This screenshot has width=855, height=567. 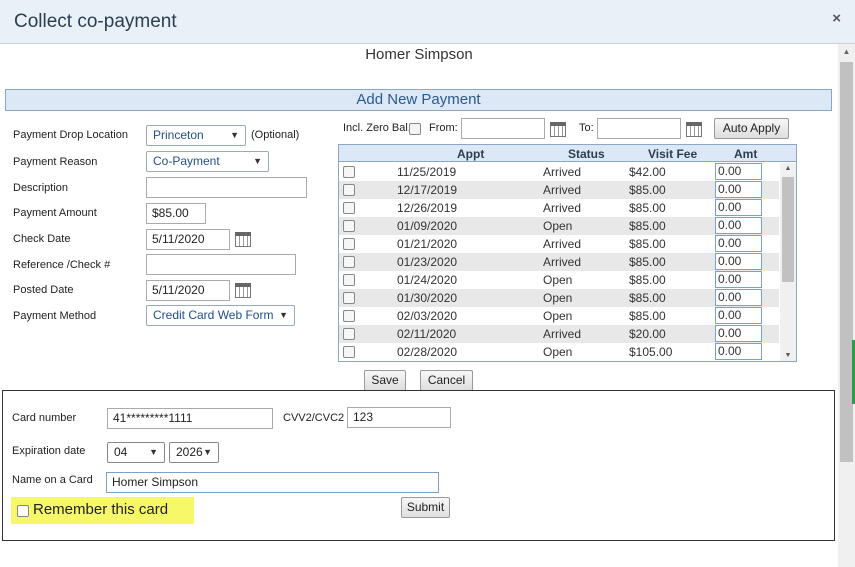 What do you see at coordinates (846, 305) in the screenshot?
I see `dialog-scrollbar: ▲` at bounding box center [846, 305].